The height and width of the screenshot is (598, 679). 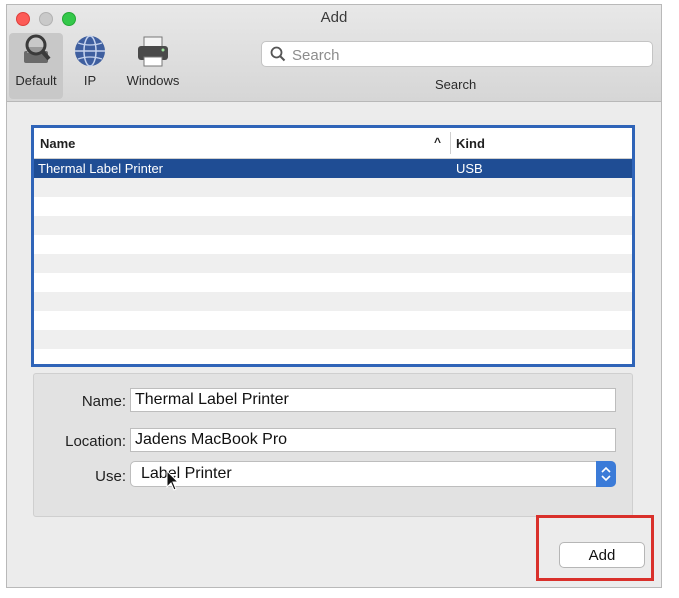 I want to click on globe-icon, so click(x=90, y=51).